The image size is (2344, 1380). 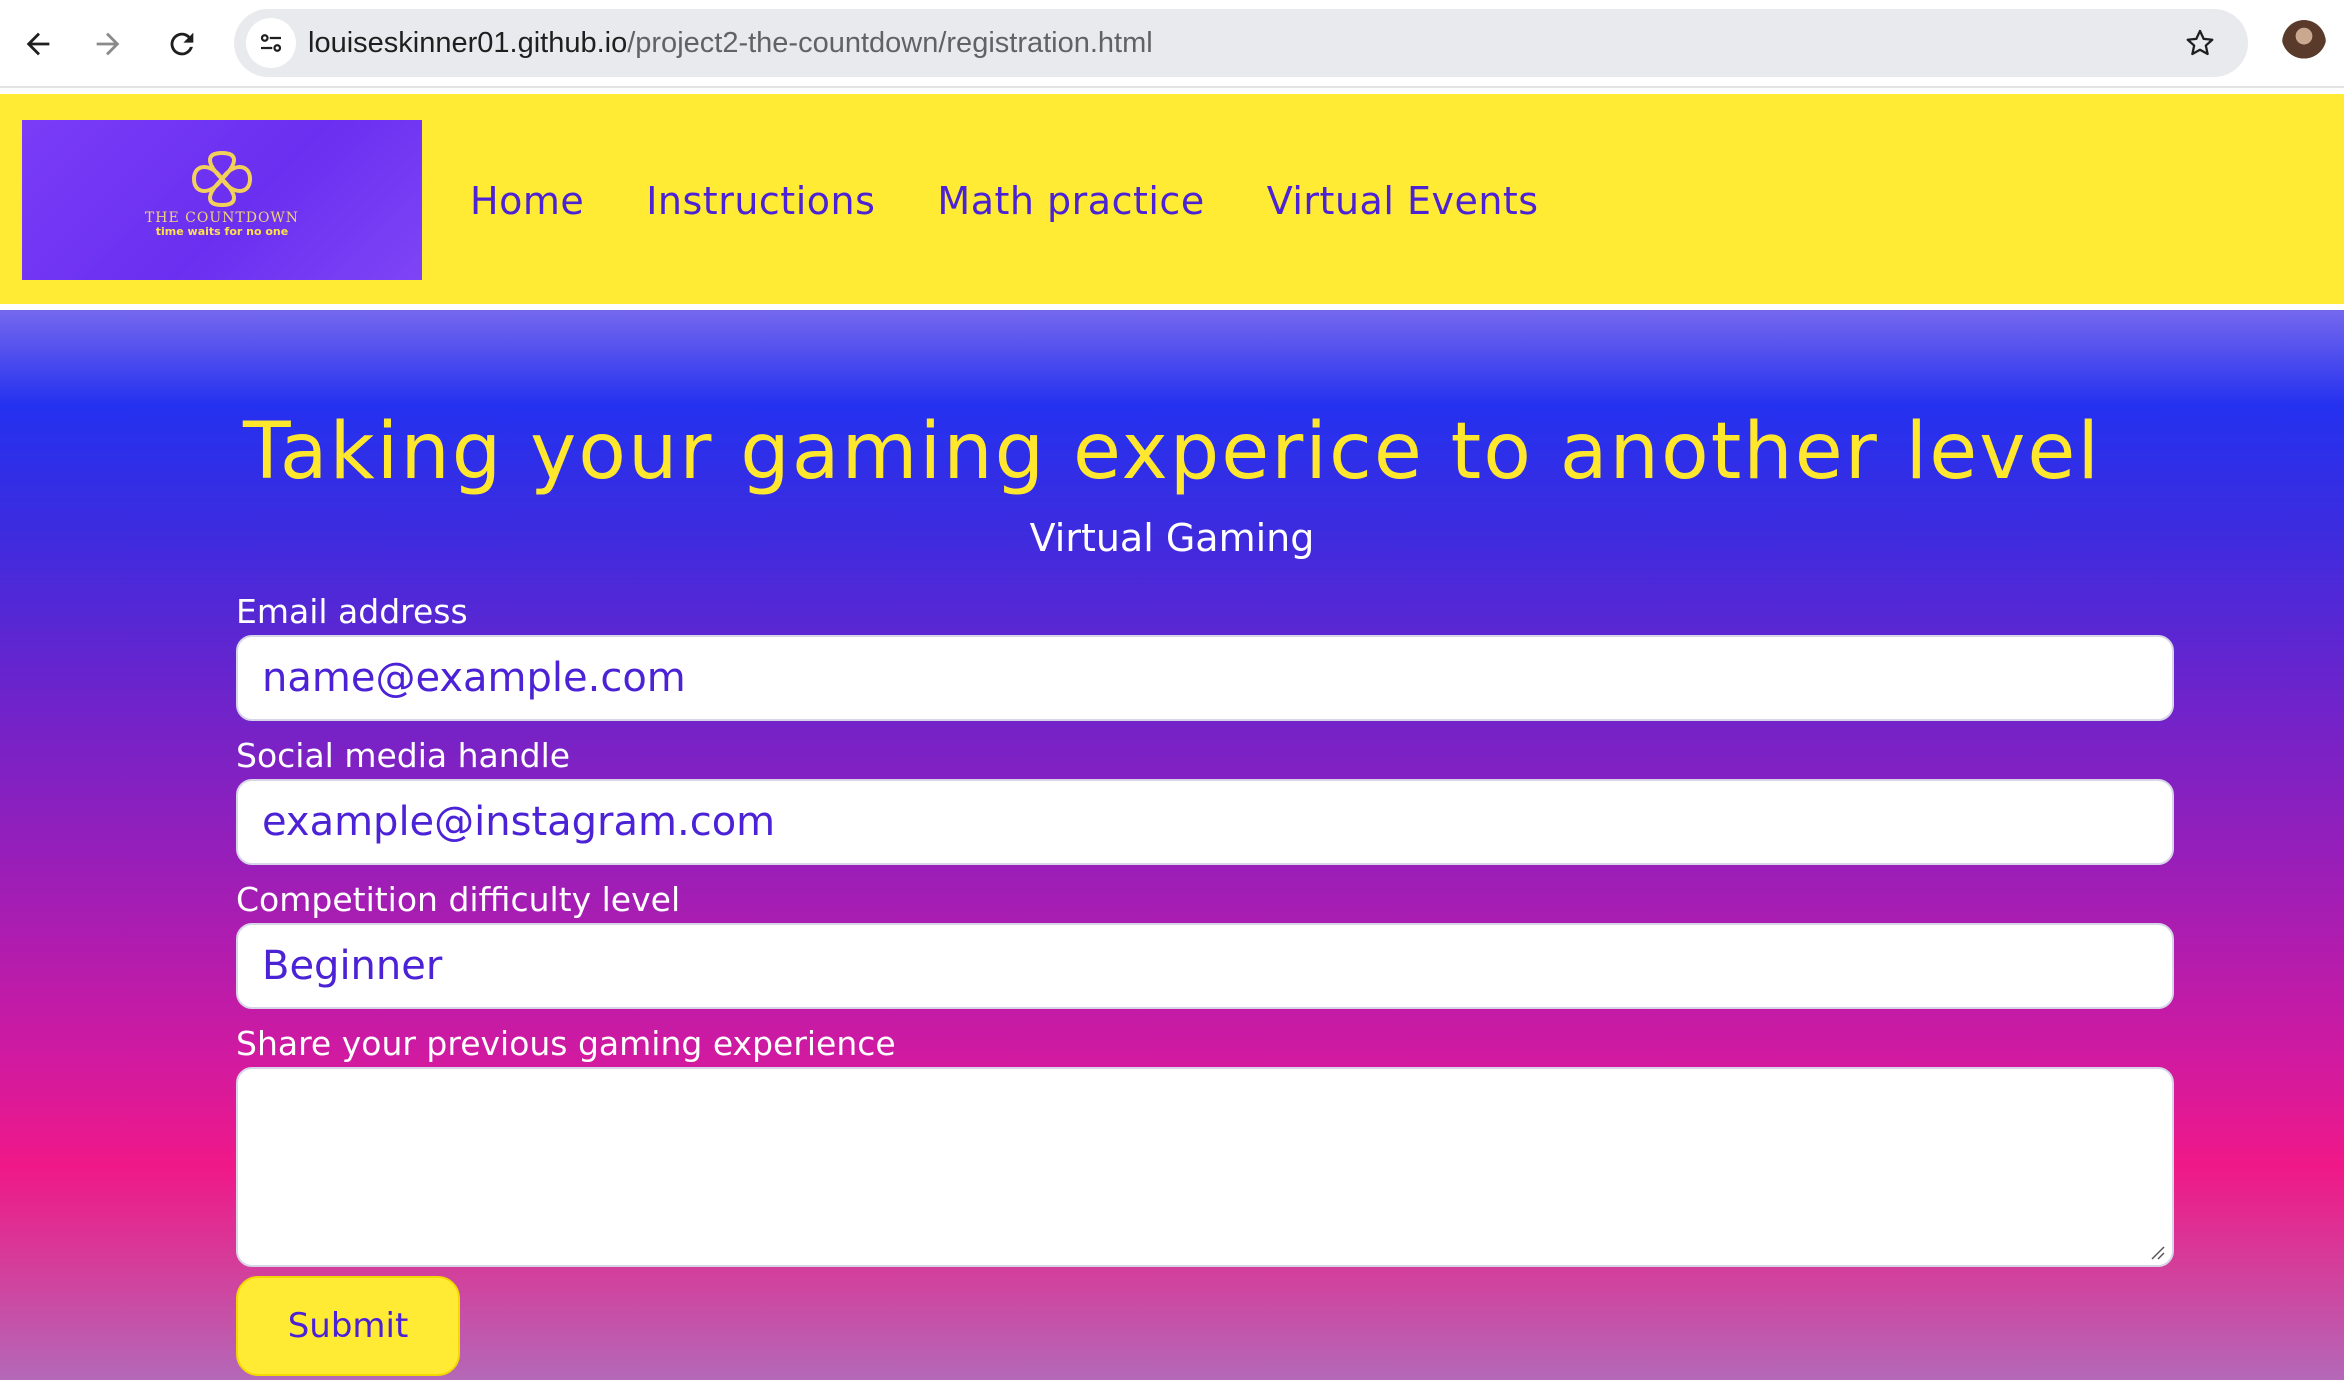 I want to click on star-icon, so click(x=2200, y=42).